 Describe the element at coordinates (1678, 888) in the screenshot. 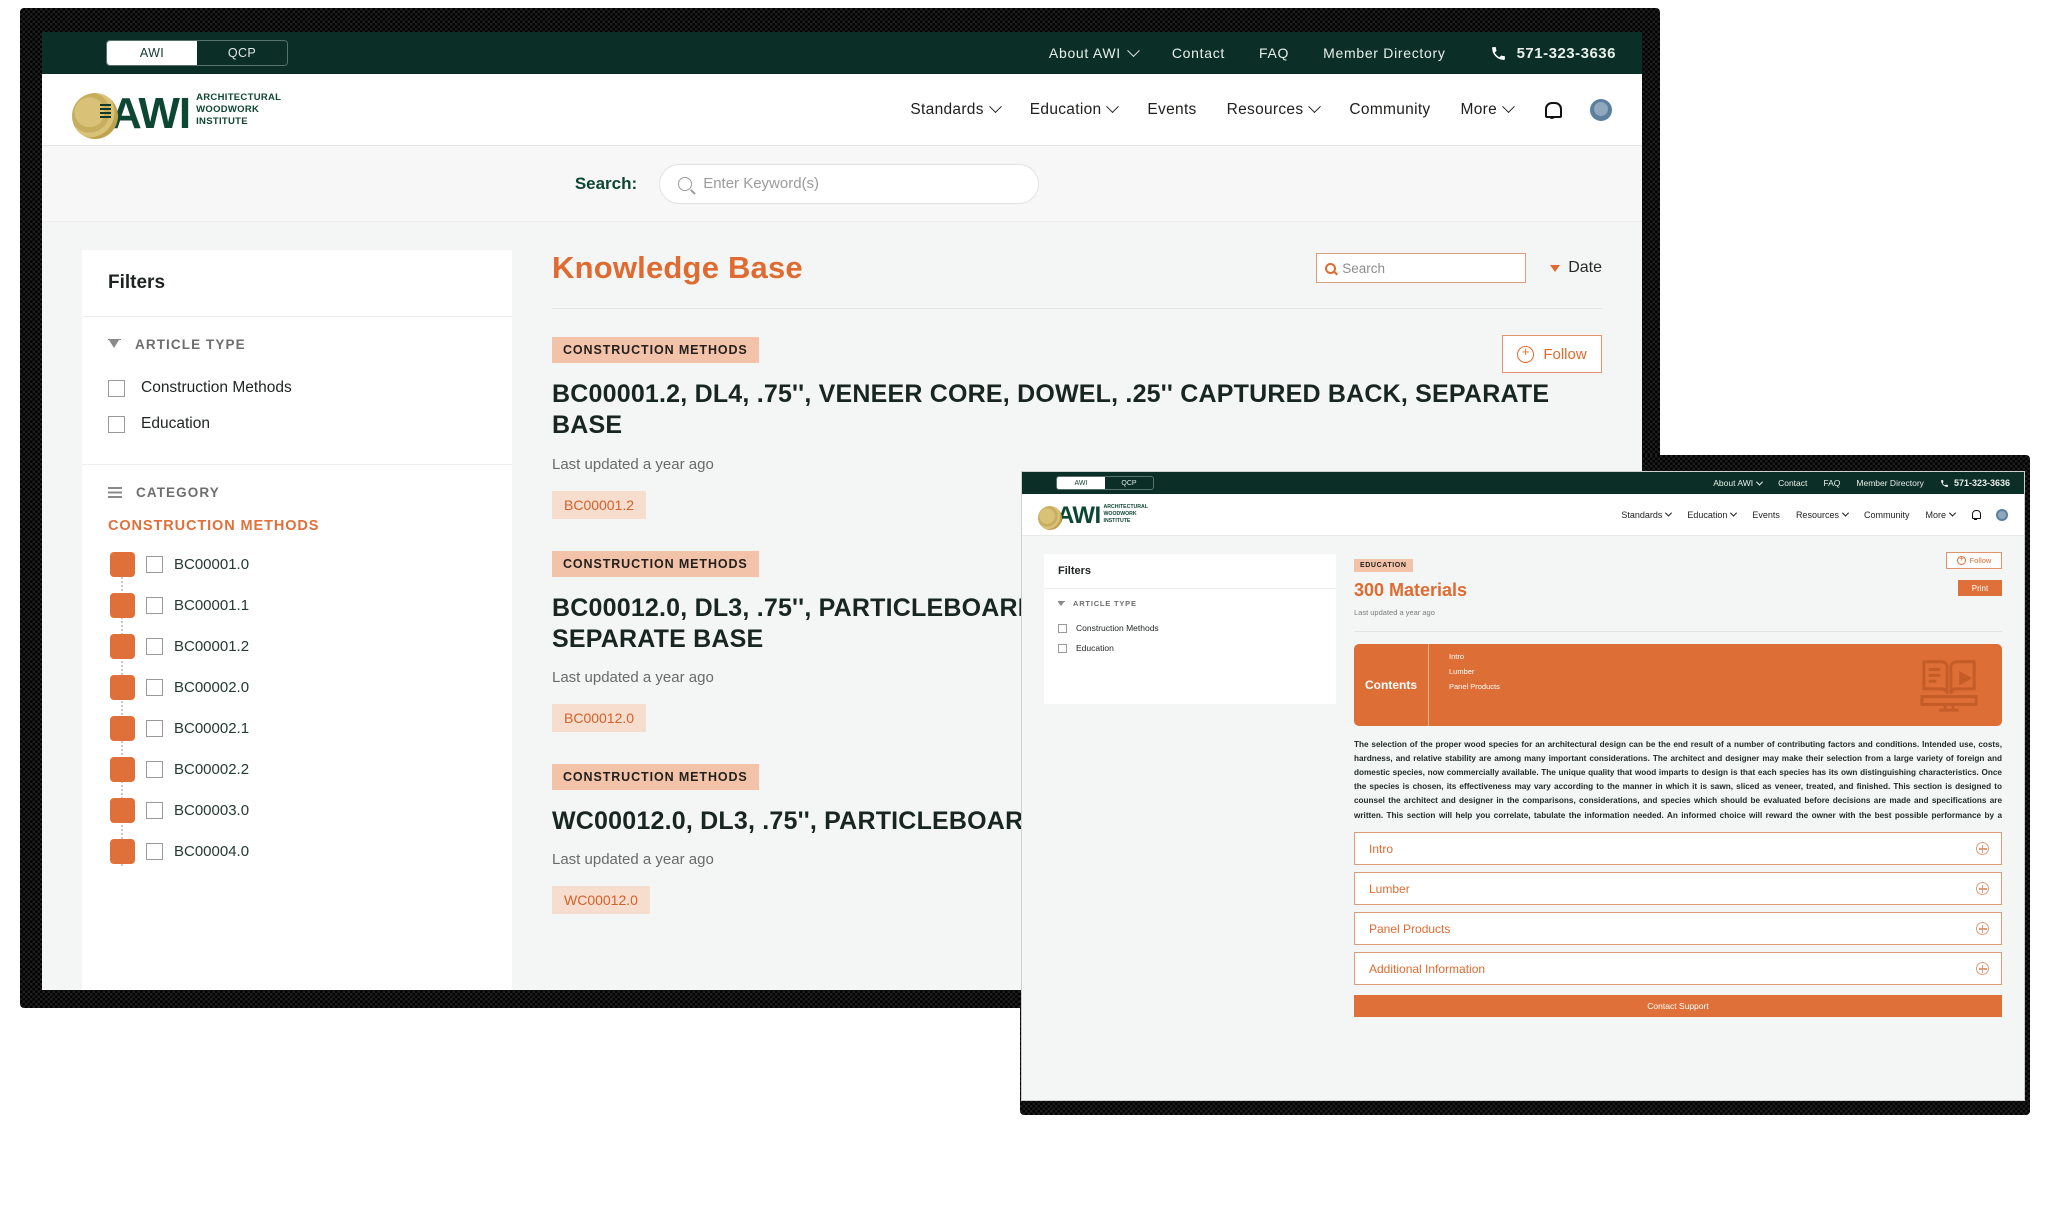

I see `accordion-lumber: Lumber` at that location.